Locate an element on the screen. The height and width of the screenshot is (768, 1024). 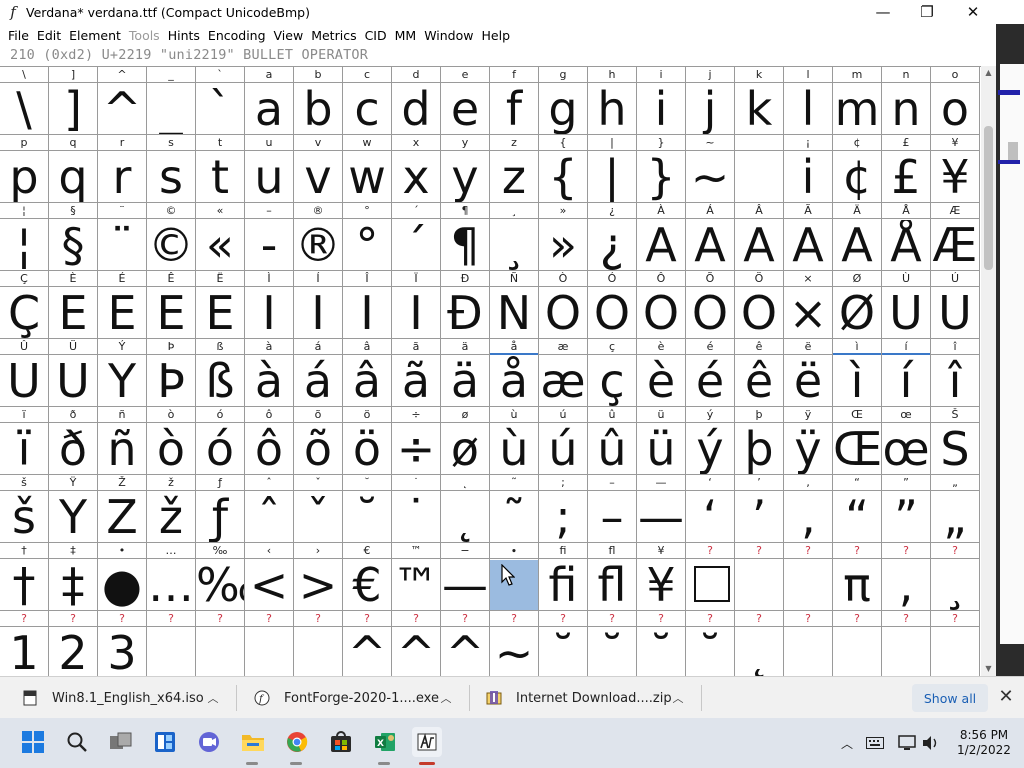
glyph-cell: ÿÿ is located at coordinates (808, 441).